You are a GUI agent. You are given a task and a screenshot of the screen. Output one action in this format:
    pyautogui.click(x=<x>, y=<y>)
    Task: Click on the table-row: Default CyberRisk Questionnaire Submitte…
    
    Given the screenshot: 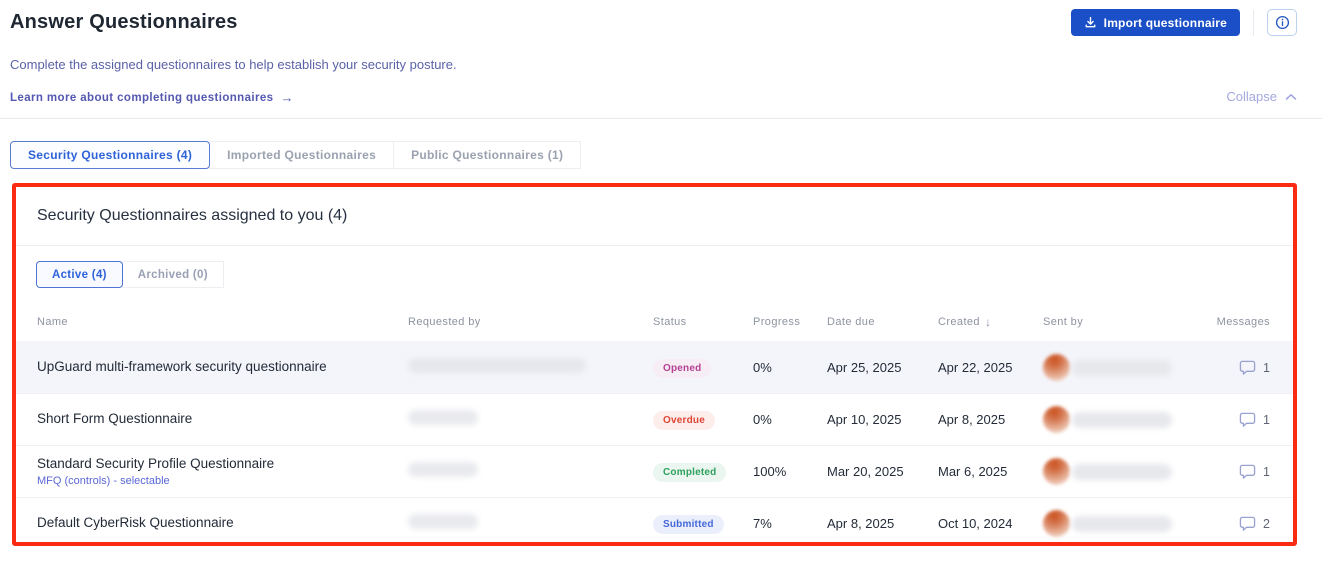 What is the action you would take?
    pyautogui.click(x=654, y=519)
    